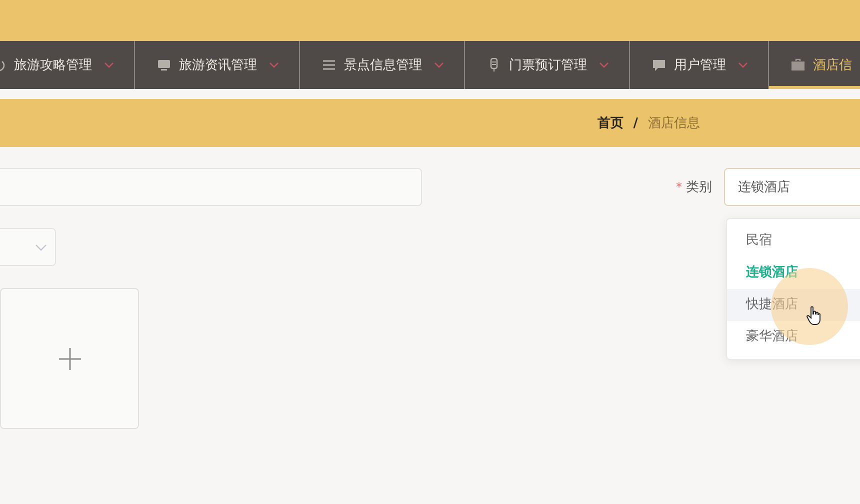 This screenshot has height=504, width=860. Describe the element at coordinates (674, 123) in the screenshot. I see `breadcrumb-item: 酒店信息` at that location.